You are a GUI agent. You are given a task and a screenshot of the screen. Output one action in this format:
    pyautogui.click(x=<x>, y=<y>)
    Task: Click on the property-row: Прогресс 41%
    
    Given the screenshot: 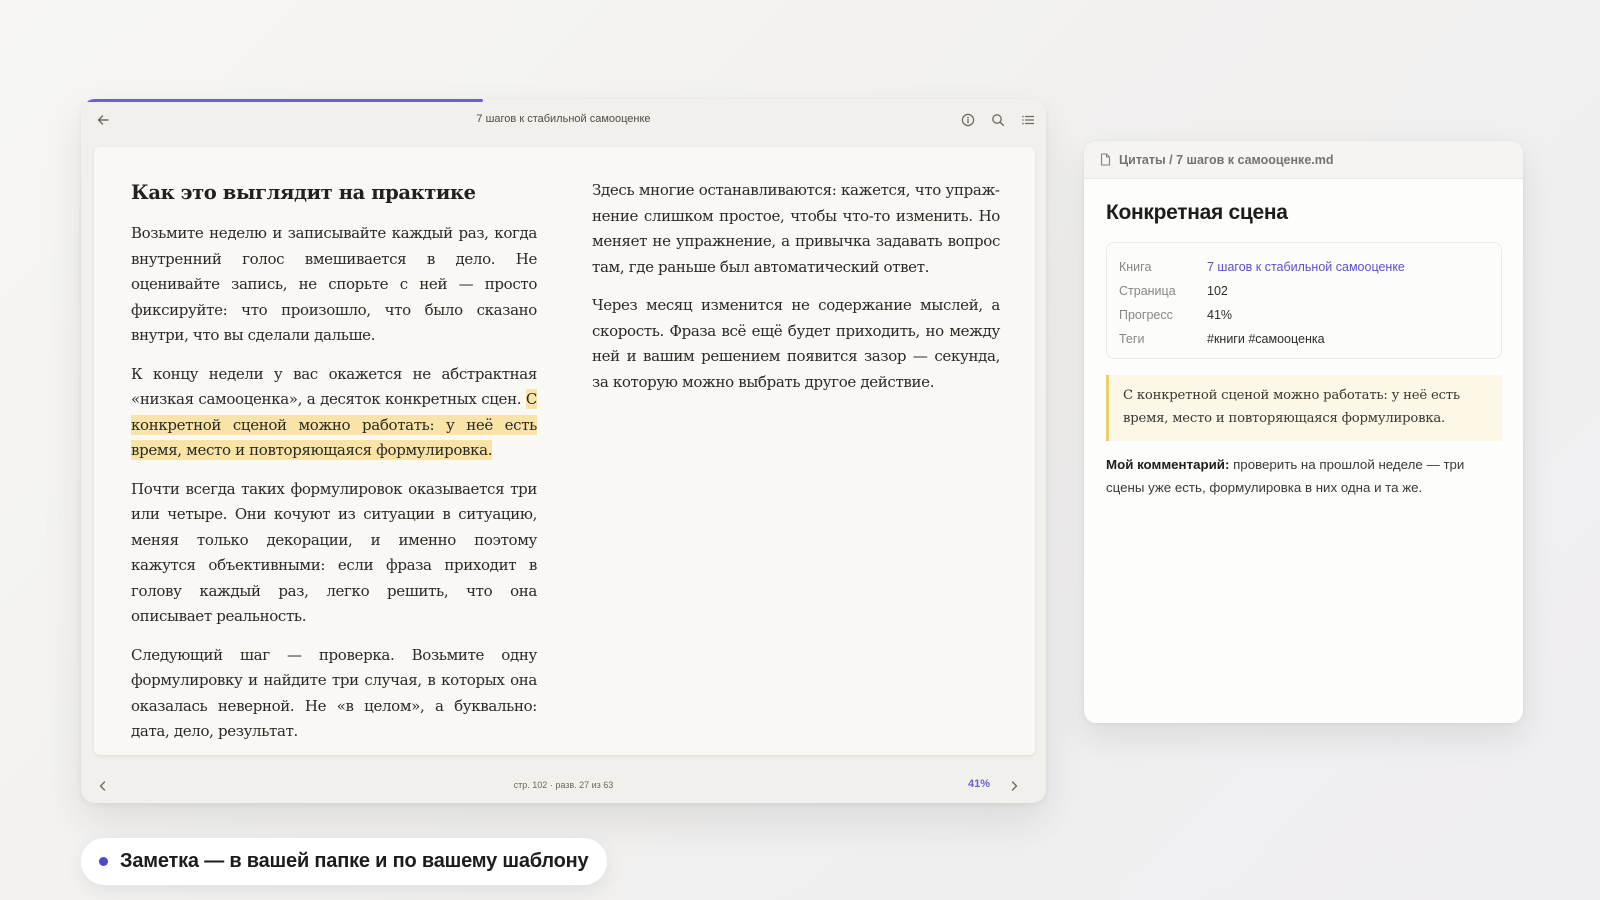 What is the action you would take?
    pyautogui.click(x=1304, y=315)
    